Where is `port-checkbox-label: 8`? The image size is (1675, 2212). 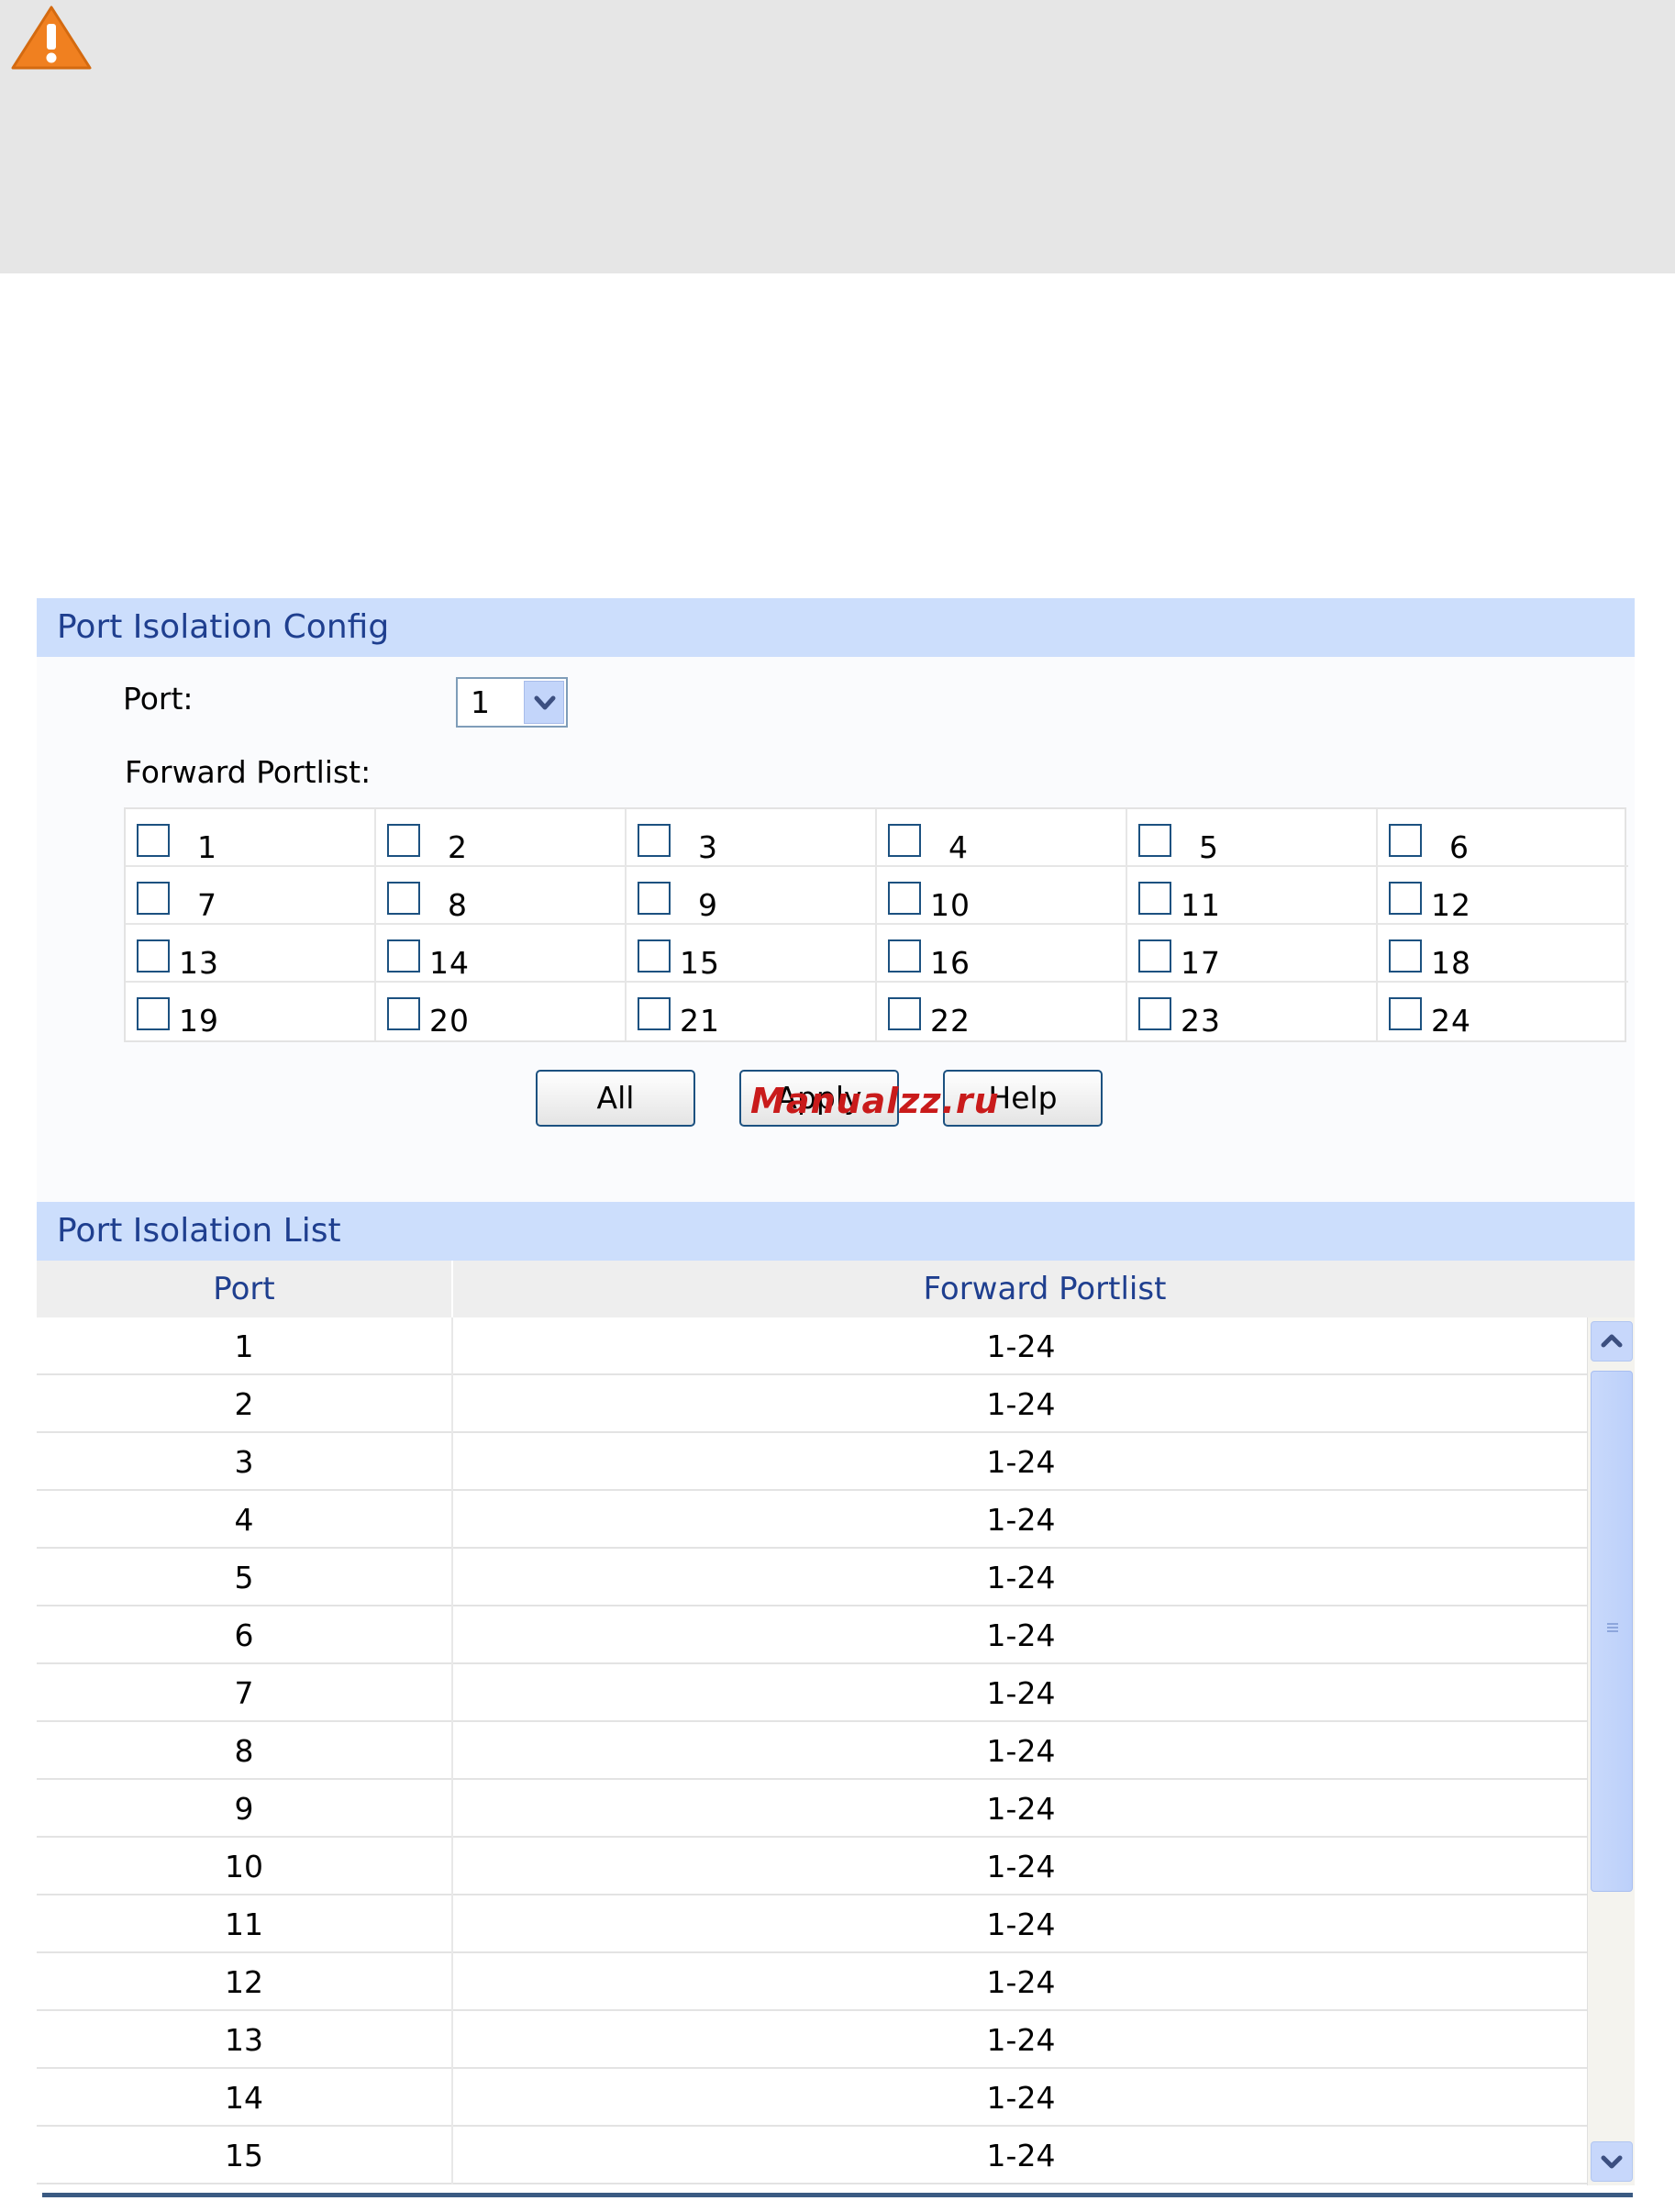 port-checkbox-label: 8 is located at coordinates (458, 905).